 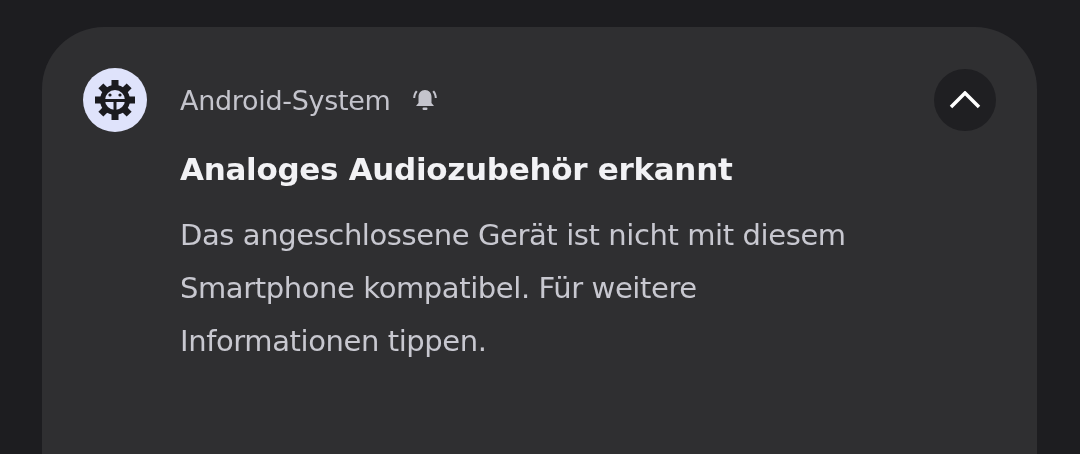 What do you see at coordinates (965, 100) in the screenshot?
I see `chevron-up-icon` at bounding box center [965, 100].